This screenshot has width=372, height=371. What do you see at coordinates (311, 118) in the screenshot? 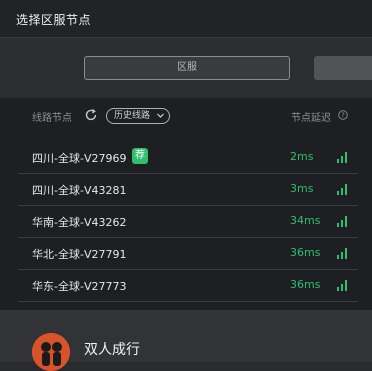
I see `delay-label: 节点延迟` at bounding box center [311, 118].